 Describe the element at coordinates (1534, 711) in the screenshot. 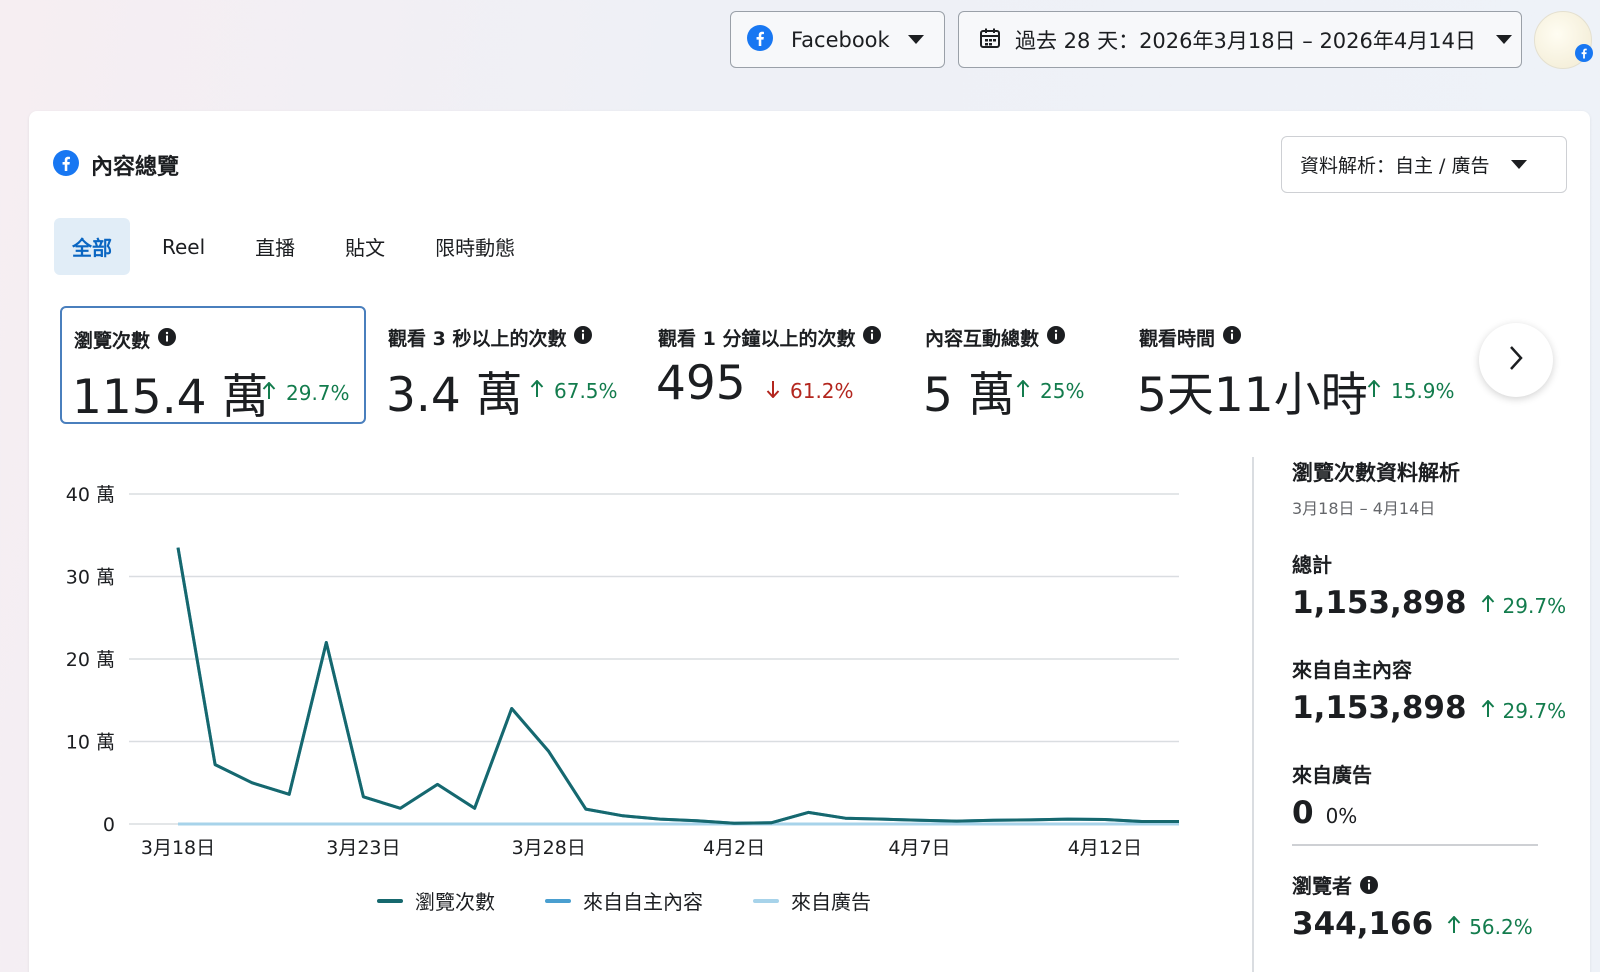

I see `organic-change-value: 29.7%` at that location.